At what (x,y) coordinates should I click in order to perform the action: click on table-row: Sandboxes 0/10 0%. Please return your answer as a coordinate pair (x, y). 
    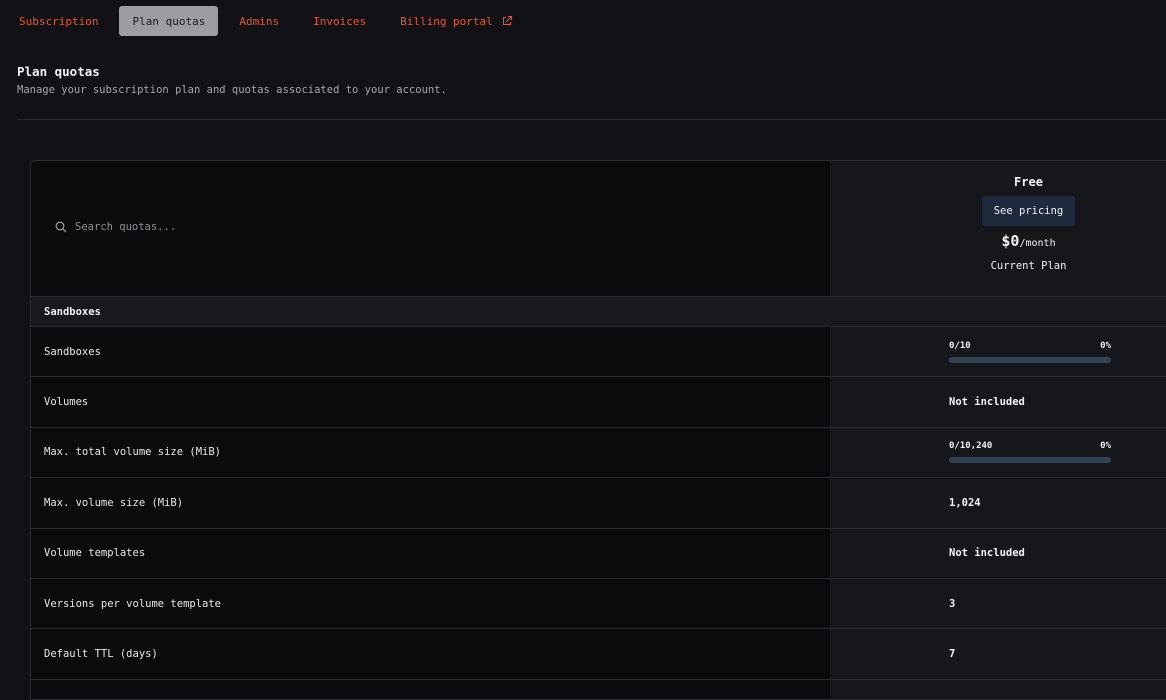
    Looking at the image, I should click on (598, 352).